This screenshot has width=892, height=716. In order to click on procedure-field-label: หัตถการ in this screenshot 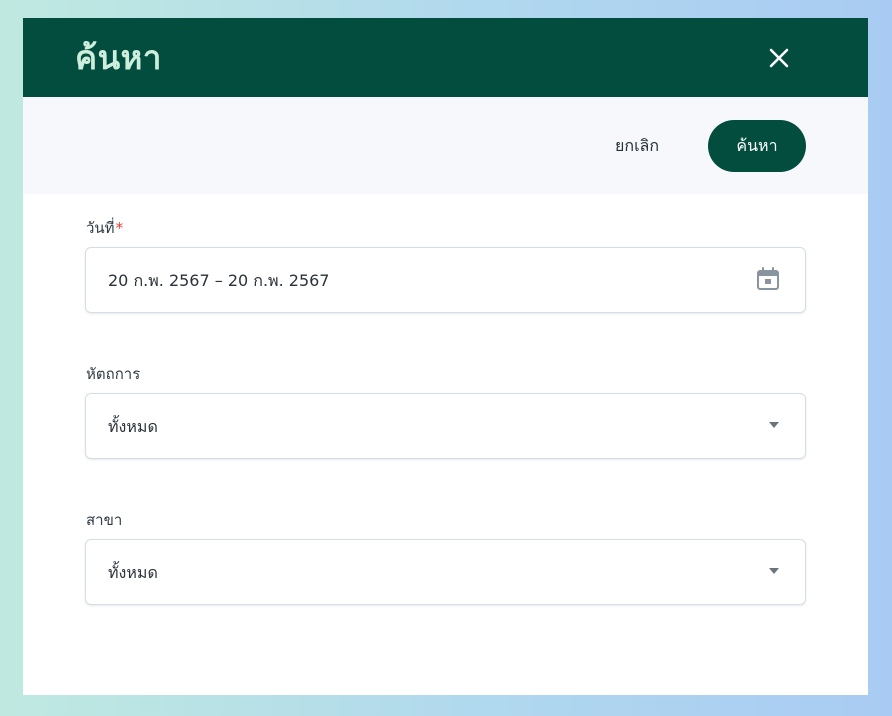, I will do `click(113, 374)`.